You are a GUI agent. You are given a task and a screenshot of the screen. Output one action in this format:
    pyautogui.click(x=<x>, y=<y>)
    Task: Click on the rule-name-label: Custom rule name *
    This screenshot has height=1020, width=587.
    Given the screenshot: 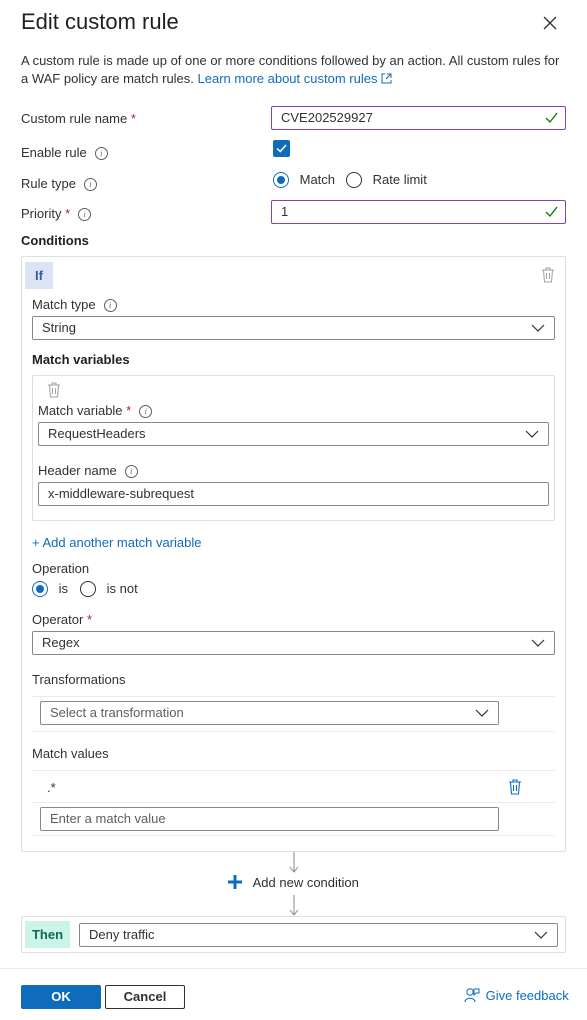 What is the action you would take?
    pyautogui.click(x=78, y=118)
    